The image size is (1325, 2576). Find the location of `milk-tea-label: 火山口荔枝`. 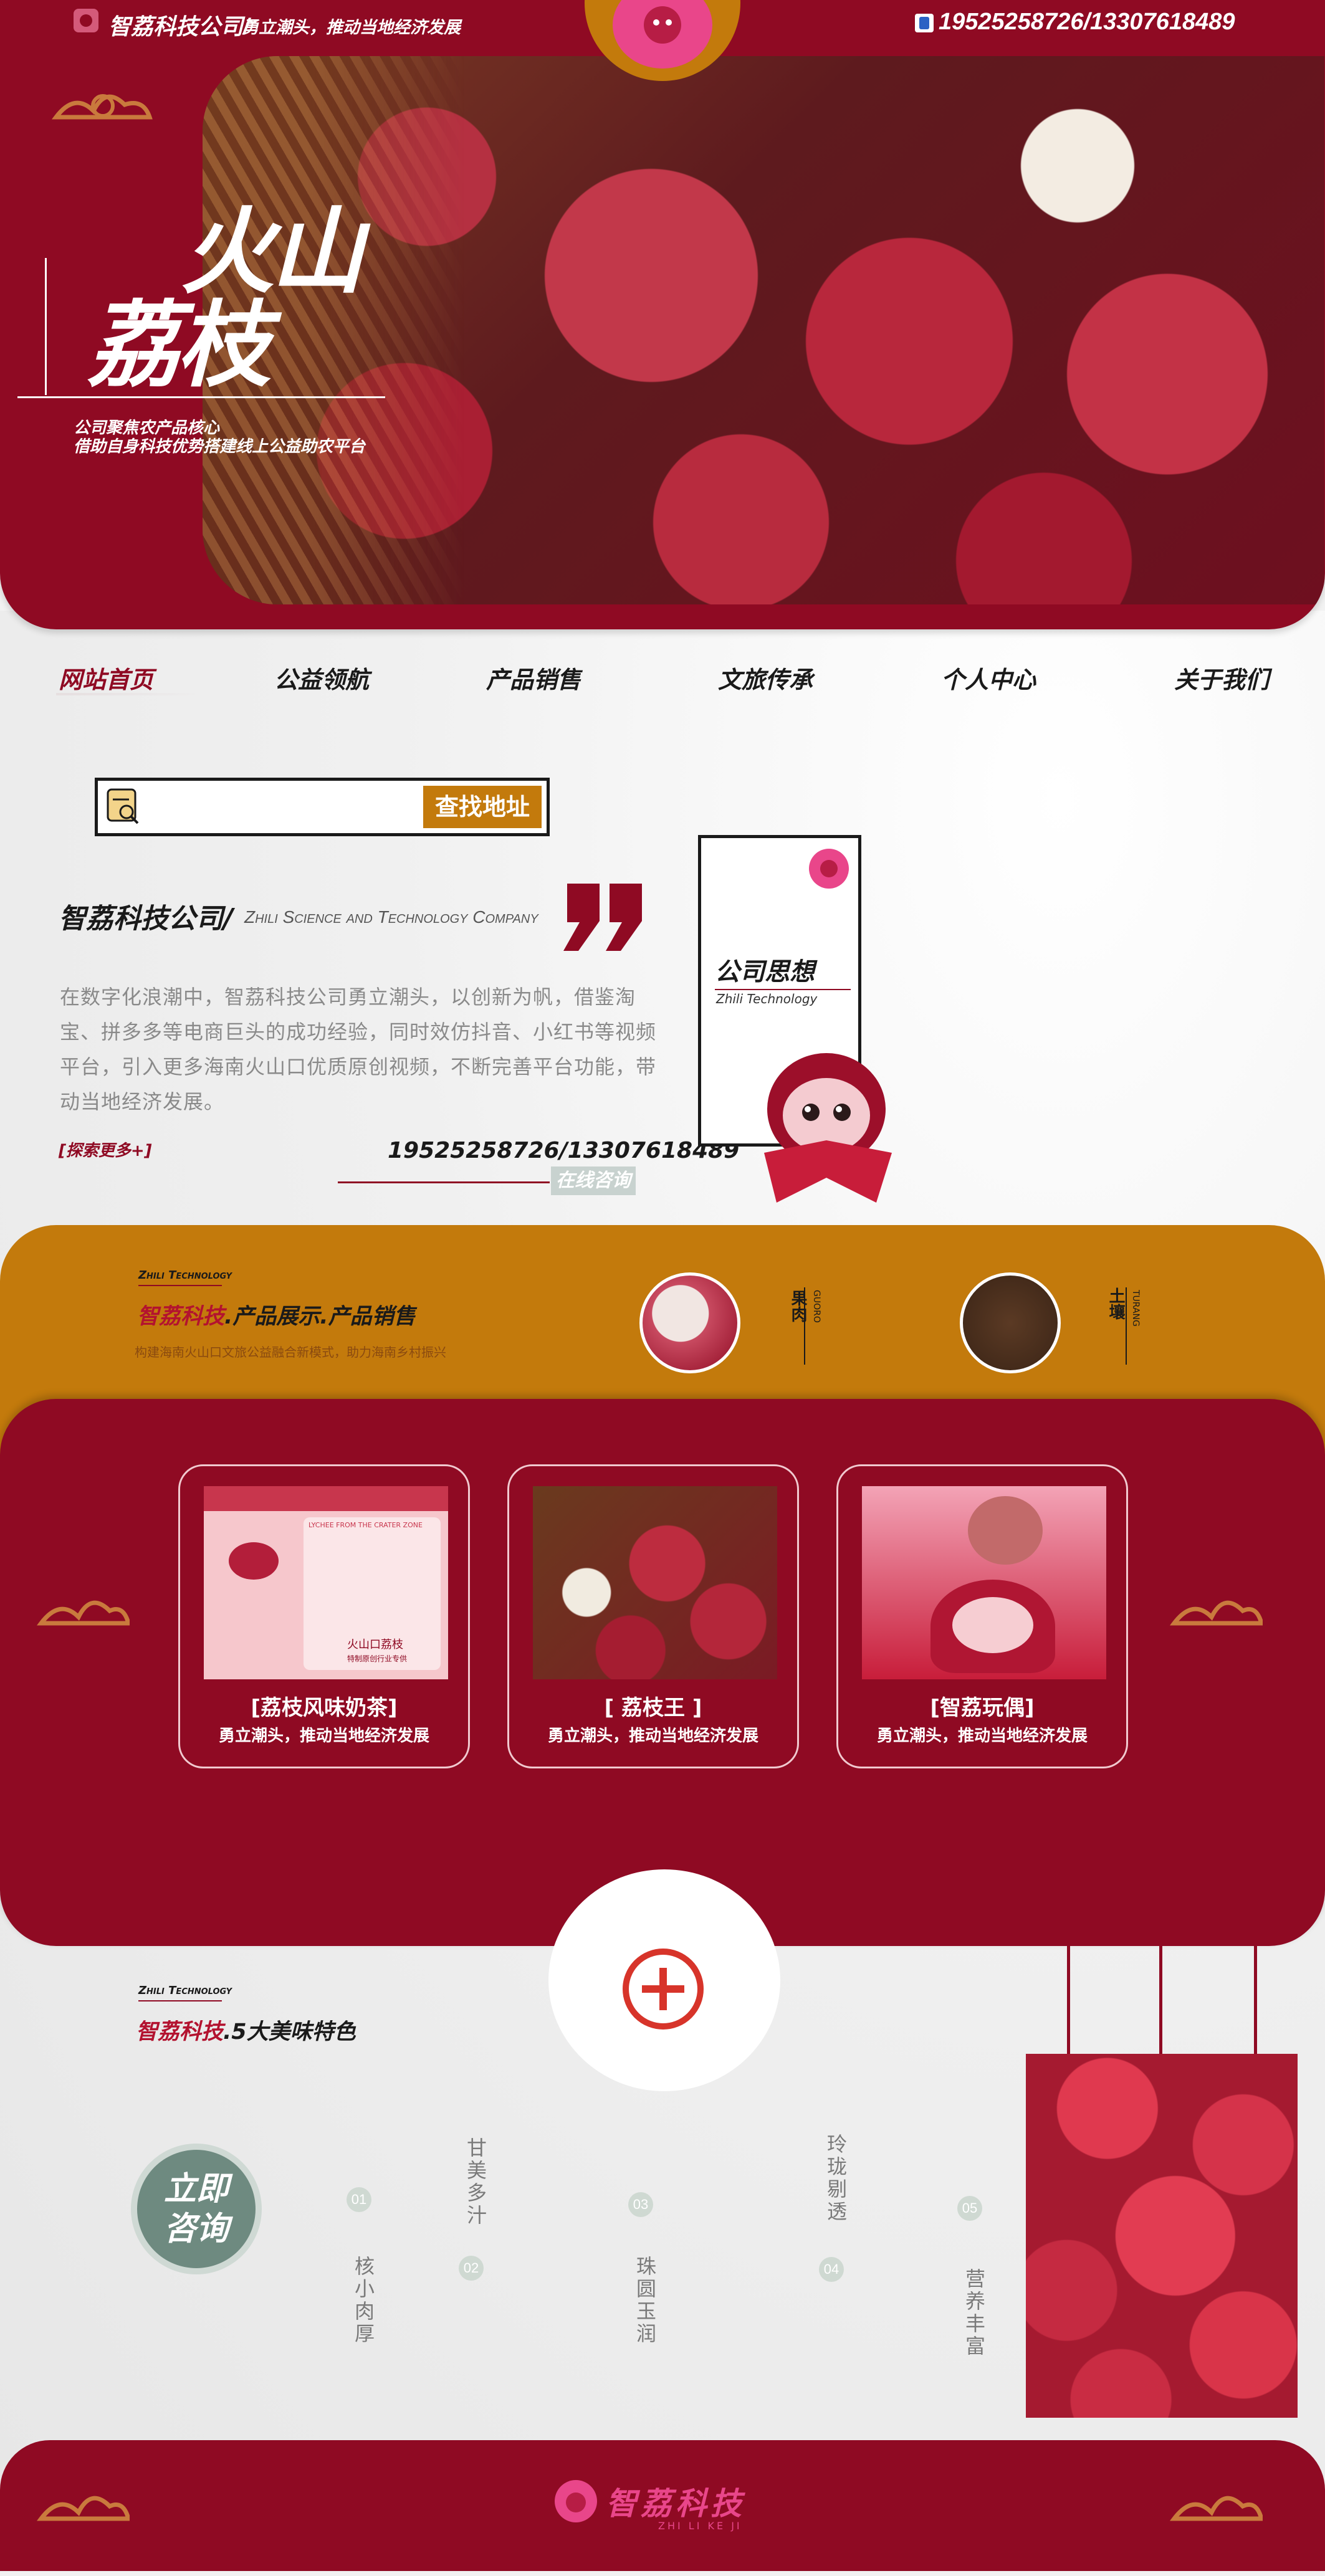

milk-tea-label: 火山口荔枝 is located at coordinates (375, 1644).